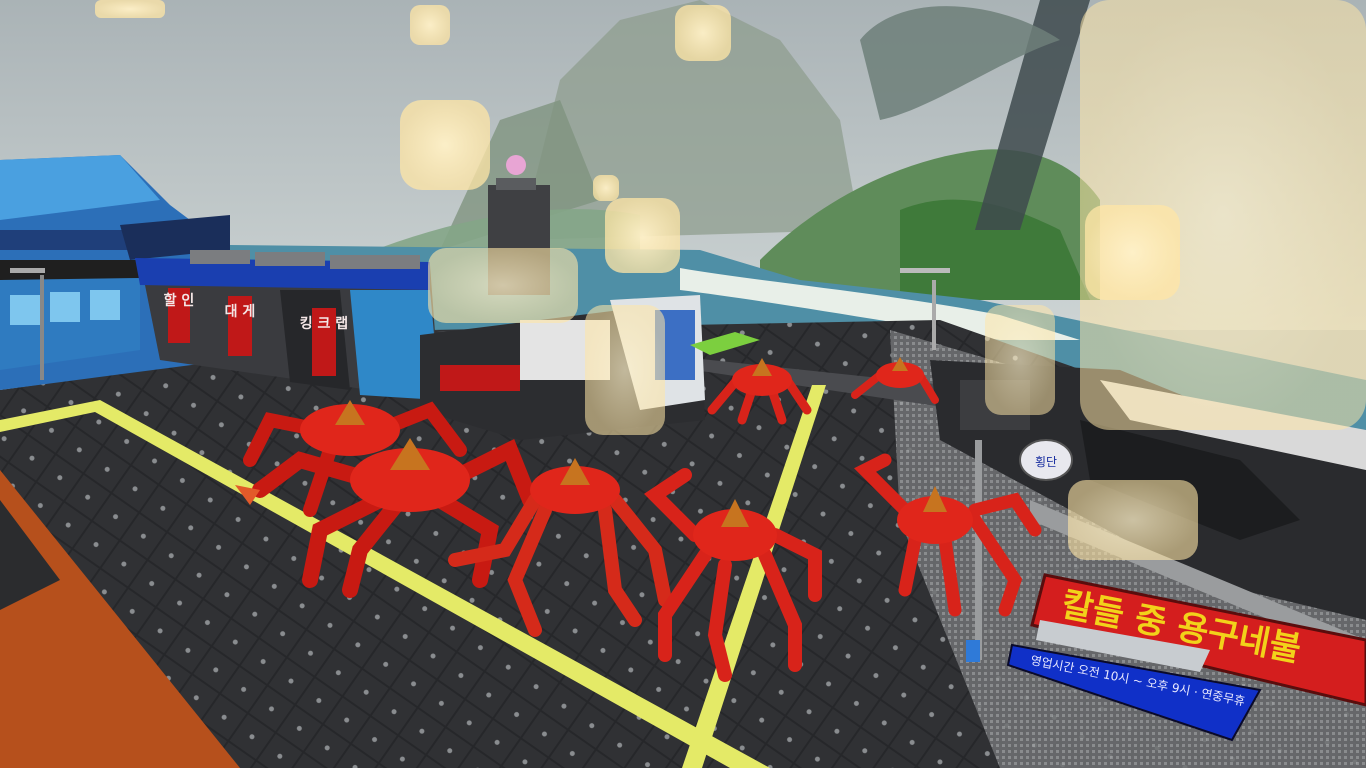  Describe the element at coordinates (1046, 462) in the screenshot. I see `round-sign-text: 횡단` at that location.